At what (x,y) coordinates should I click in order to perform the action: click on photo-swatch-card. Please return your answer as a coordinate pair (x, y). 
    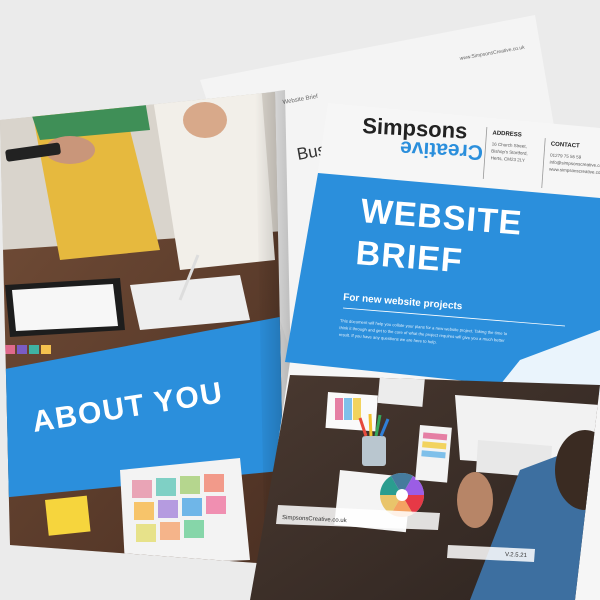
    Looking at the image, I should click on (185, 511).